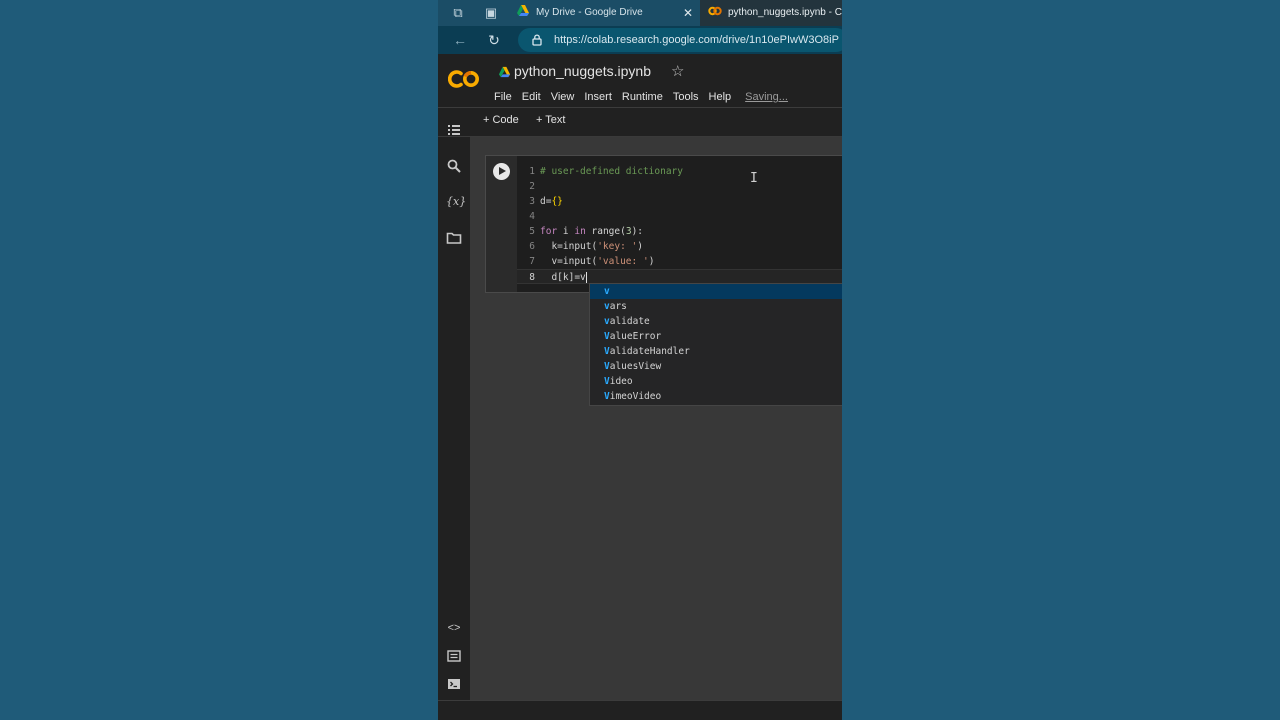 The height and width of the screenshot is (720, 1280). I want to click on lock-icon, so click(537, 40).